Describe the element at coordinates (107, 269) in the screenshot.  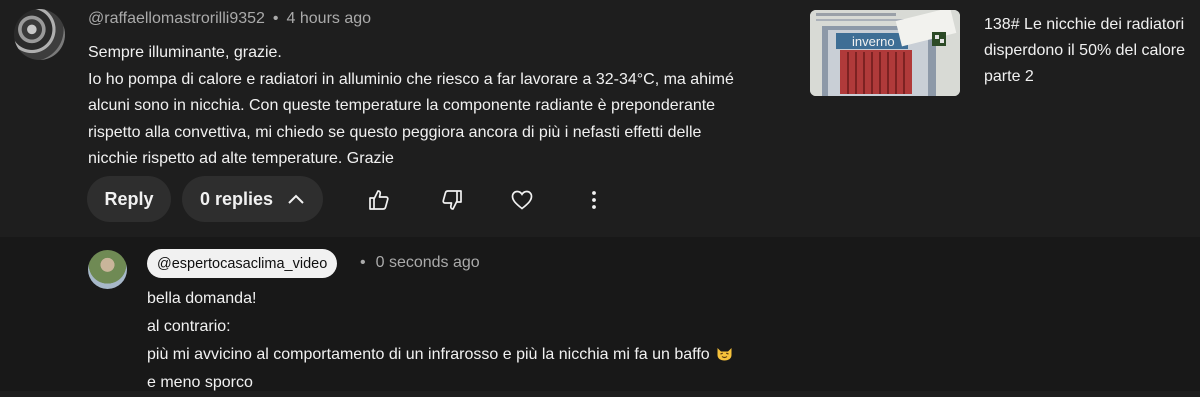
I see `reply-avatar` at that location.